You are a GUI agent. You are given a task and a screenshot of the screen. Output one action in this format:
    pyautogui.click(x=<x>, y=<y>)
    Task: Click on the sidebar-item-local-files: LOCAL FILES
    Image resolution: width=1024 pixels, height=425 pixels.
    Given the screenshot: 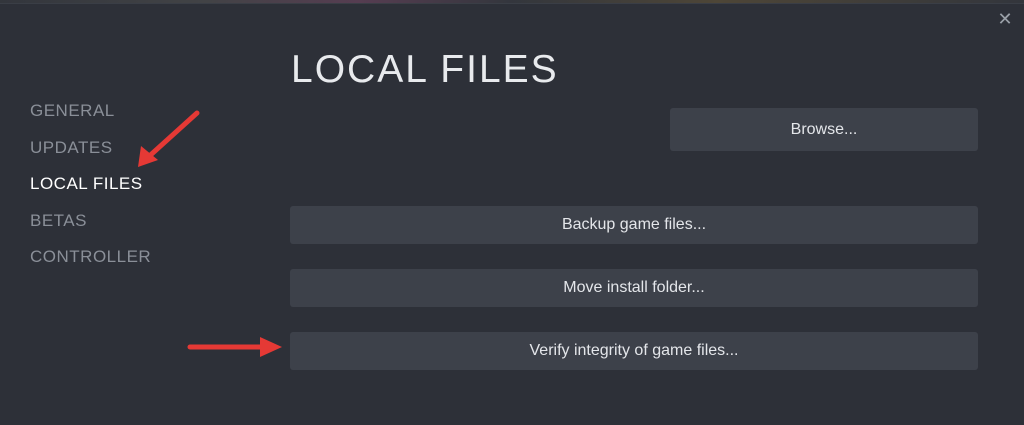 What is the action you would take?
    pyautogui.click(x=130, y=191)
    